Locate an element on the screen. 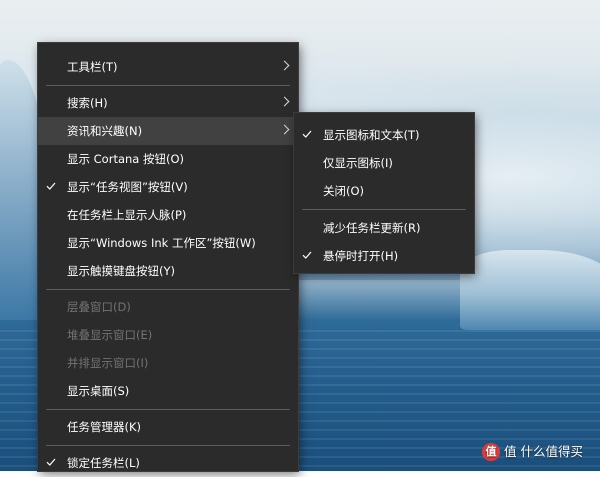  menu-item-stack-windows: 堆叠显示窗口(E) is located at coordinates (168, 335).